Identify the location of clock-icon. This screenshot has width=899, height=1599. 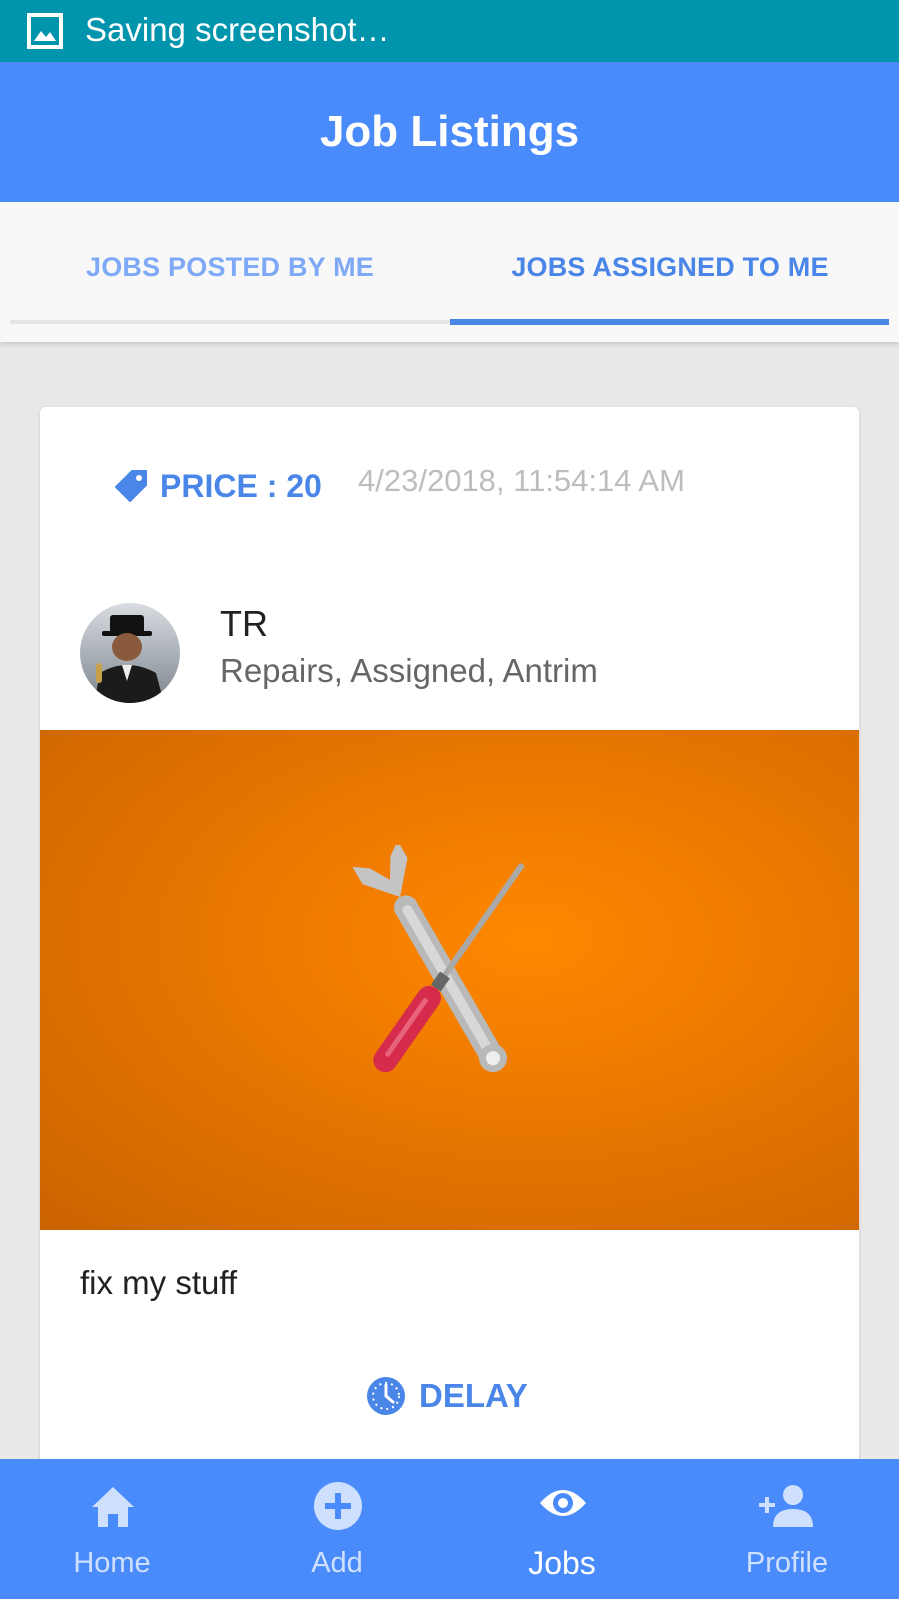
(386, 1396).